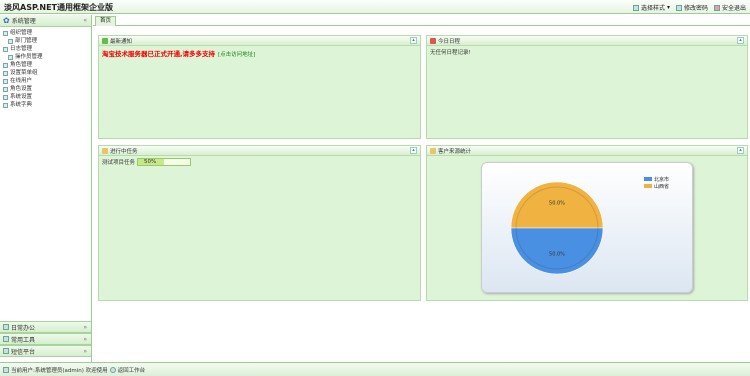 The width and height of the screenshot is (750, 376). I want to click on key-icon, so click(678, 7).